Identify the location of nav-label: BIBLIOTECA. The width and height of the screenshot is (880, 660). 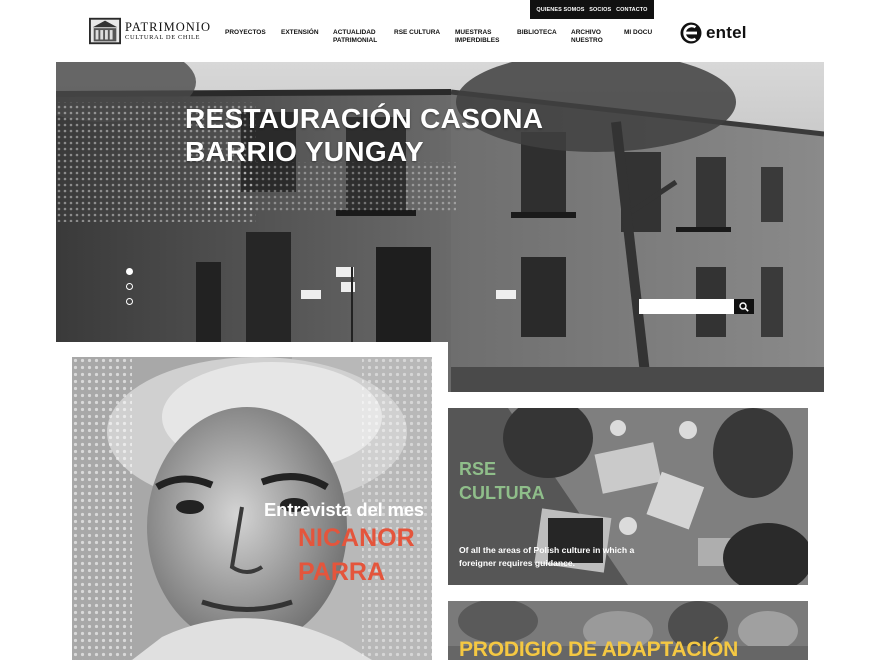
(537, 32).